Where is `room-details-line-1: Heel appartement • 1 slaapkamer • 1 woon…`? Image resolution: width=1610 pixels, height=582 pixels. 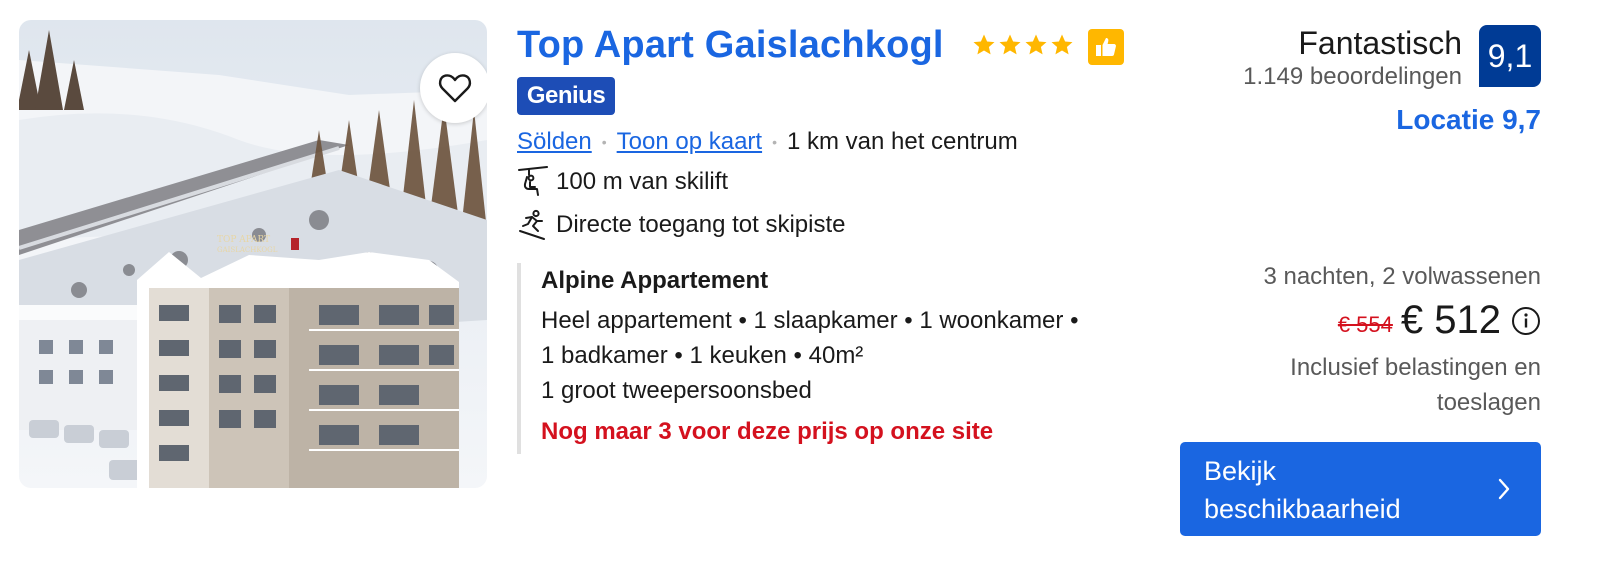
room-details-line-1: Heel appartement • 1 slaapkamer • 1 woon… is located at coordinates (810, 320).